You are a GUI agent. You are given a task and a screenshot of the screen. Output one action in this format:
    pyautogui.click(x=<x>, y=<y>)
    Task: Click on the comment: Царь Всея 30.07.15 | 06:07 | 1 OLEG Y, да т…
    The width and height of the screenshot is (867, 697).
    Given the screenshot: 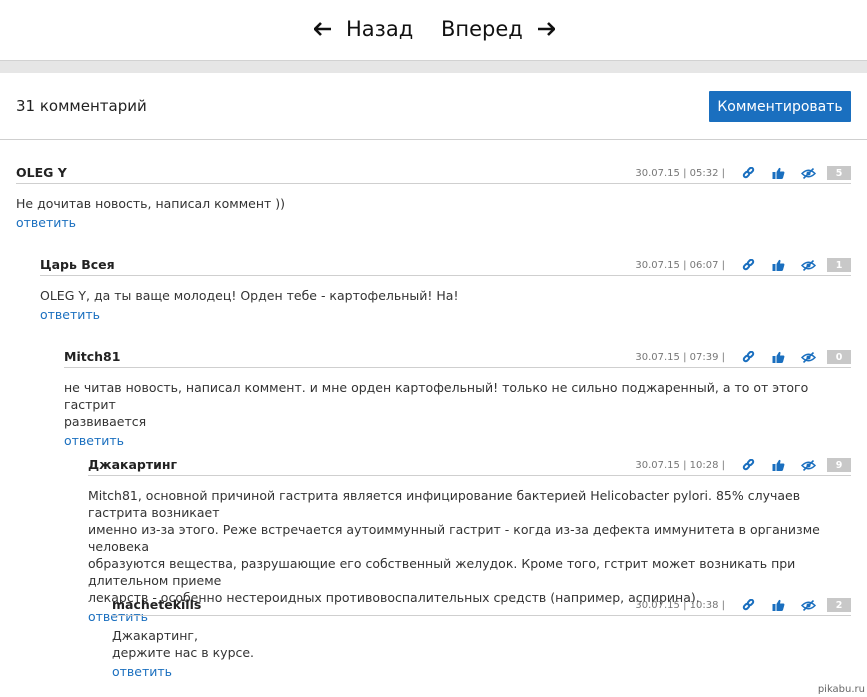 What is the action you would take?
    pyautogui.click(x=445, y=289)
    